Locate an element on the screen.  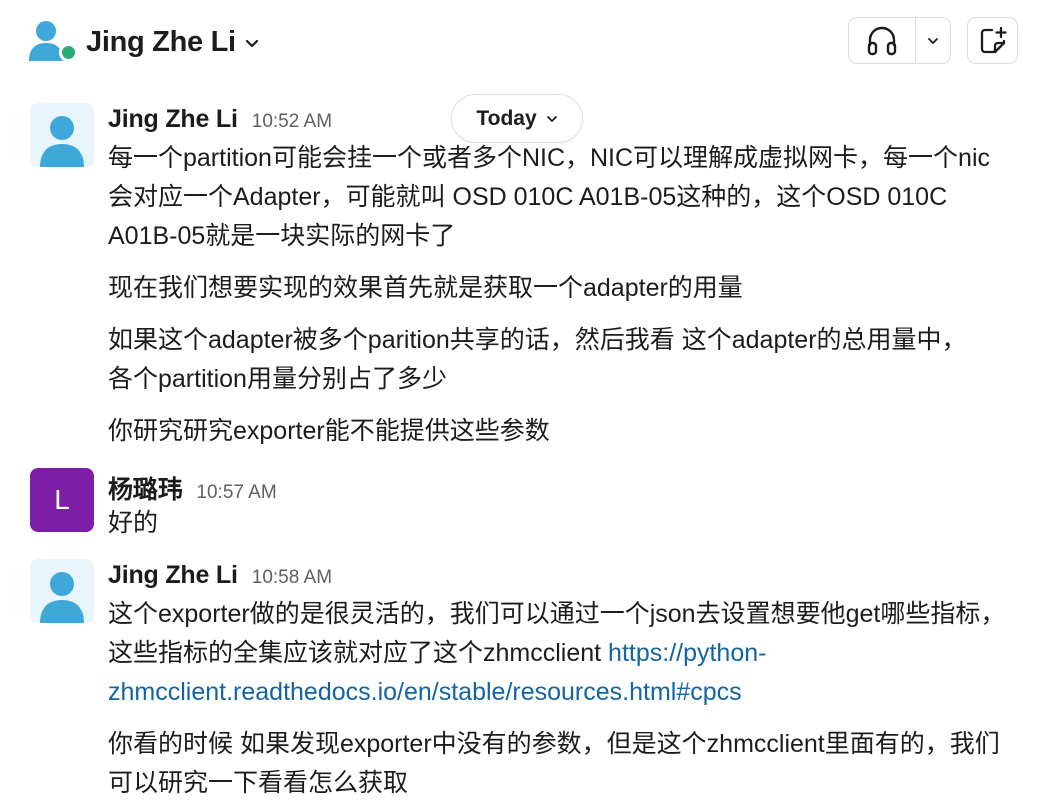
canvas-icon is located at coordinates (993, 39).